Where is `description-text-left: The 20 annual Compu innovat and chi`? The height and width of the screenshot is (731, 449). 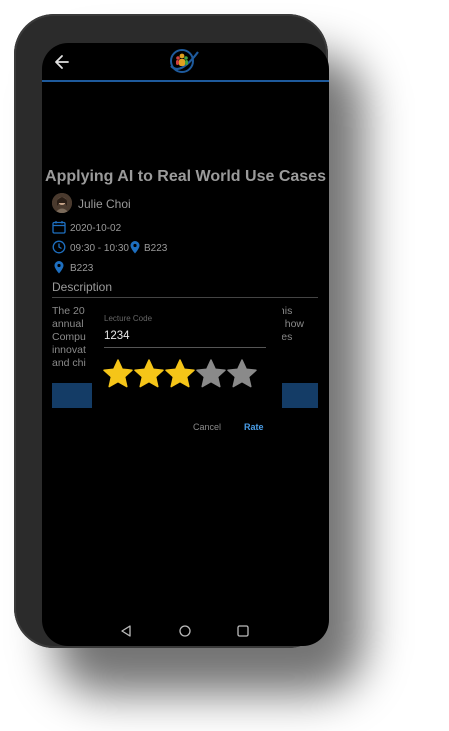 description-text-left: The 20 annual Compu innovat and chi is located at coordinates (69, 337).